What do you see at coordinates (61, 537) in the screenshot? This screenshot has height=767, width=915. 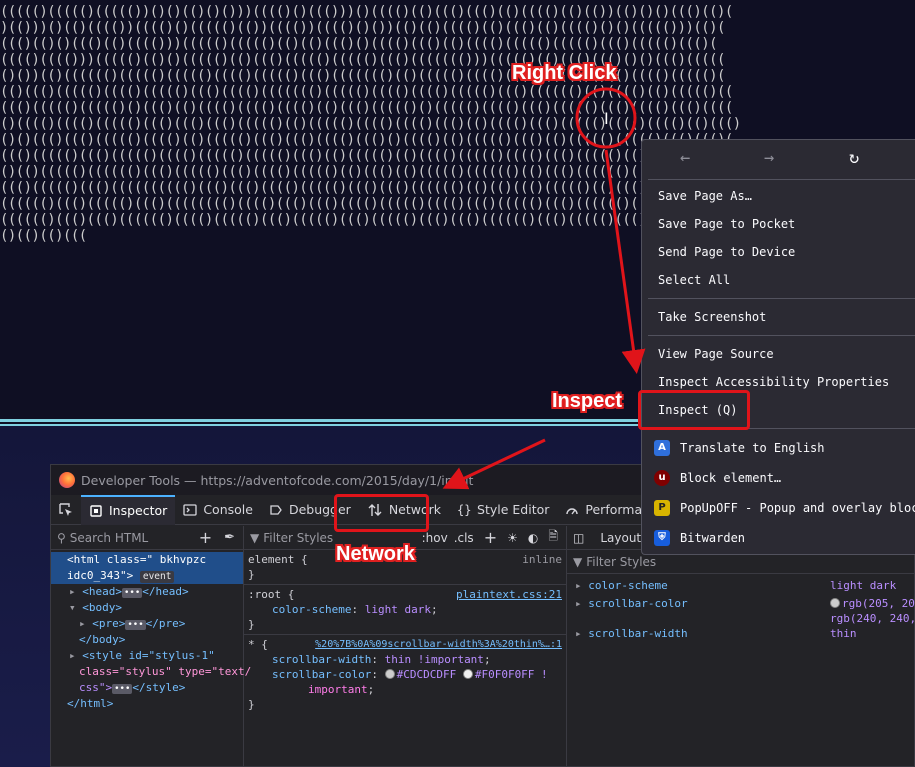 I see `search-icon: ⚲` at bounding box center [61, 537].